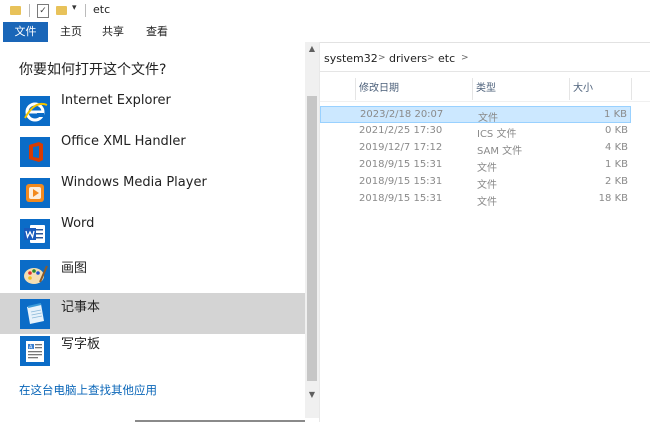  I want to click on app-label: 画图, so click(74, 268).